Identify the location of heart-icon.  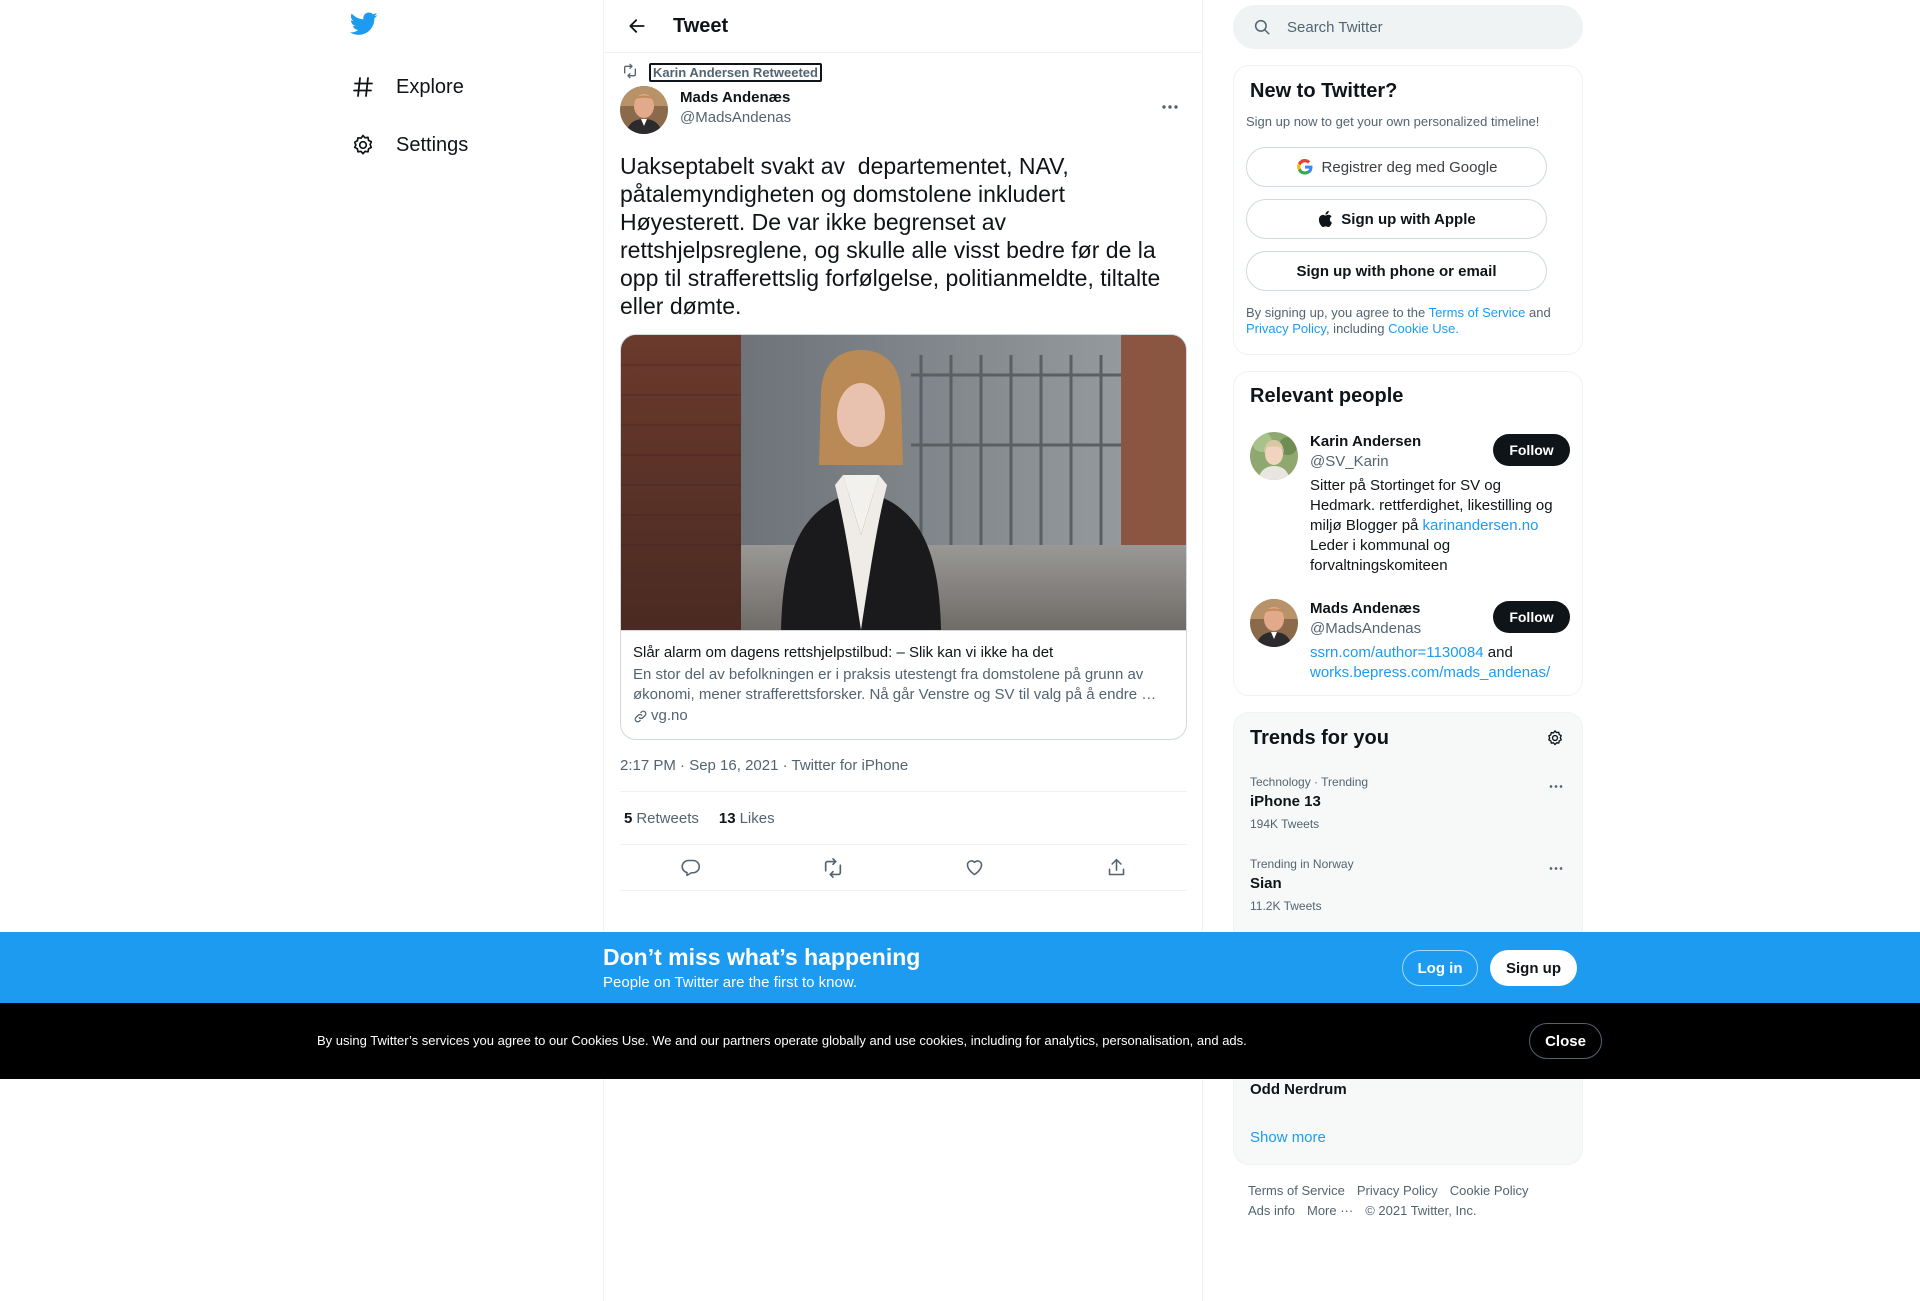
(974, 868).